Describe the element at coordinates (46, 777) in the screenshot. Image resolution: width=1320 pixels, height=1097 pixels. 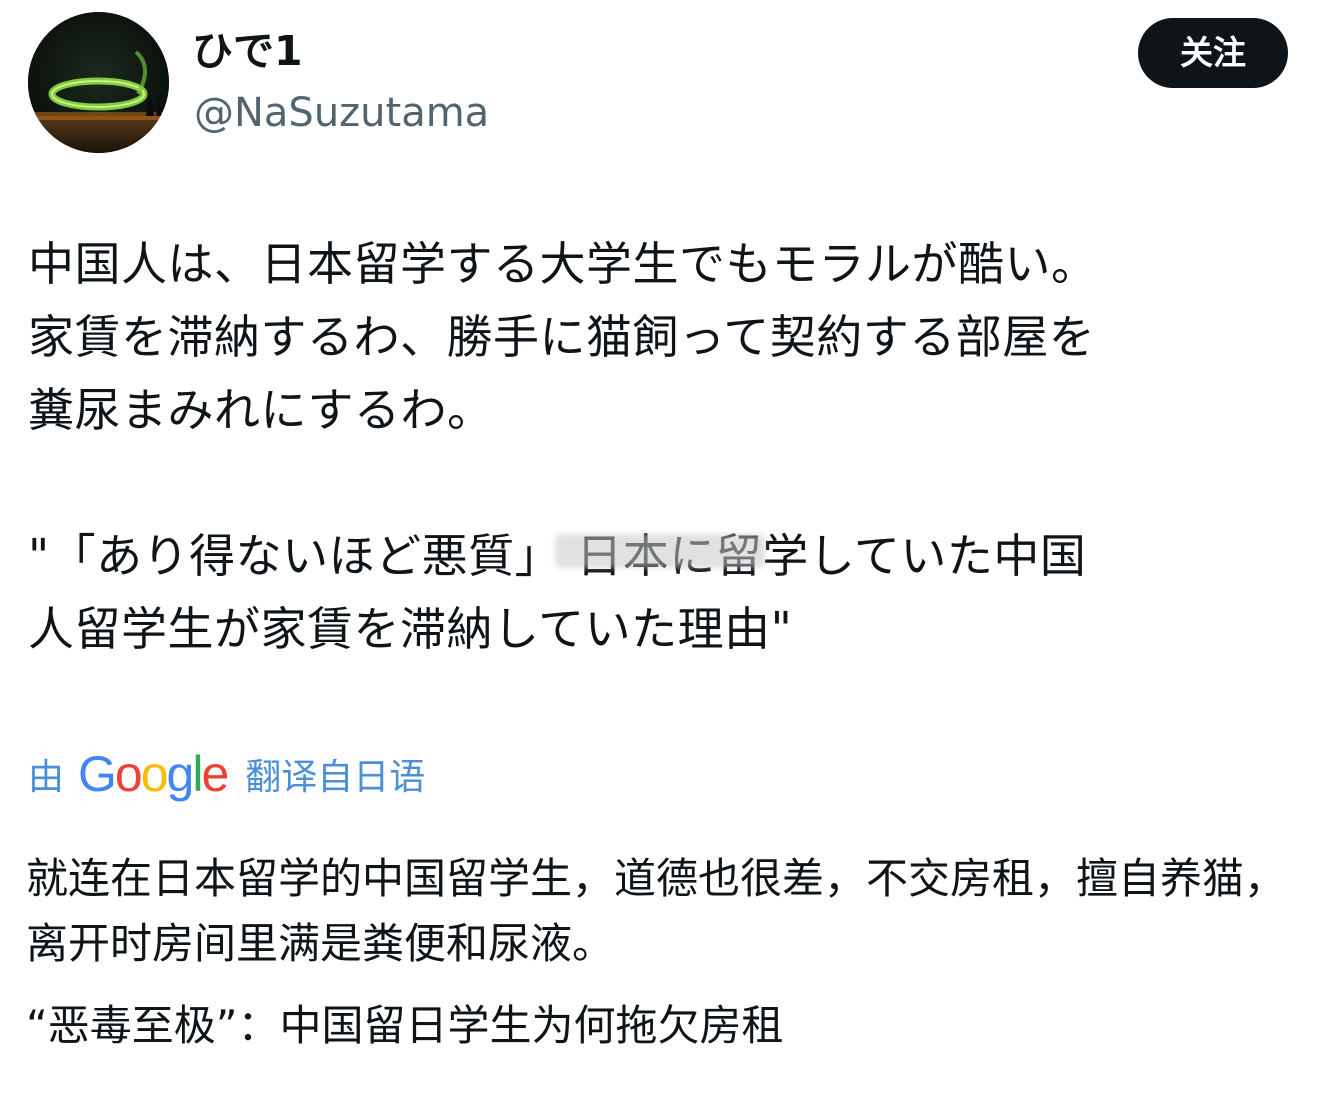
I see `translated-by-label: 由` at that location.